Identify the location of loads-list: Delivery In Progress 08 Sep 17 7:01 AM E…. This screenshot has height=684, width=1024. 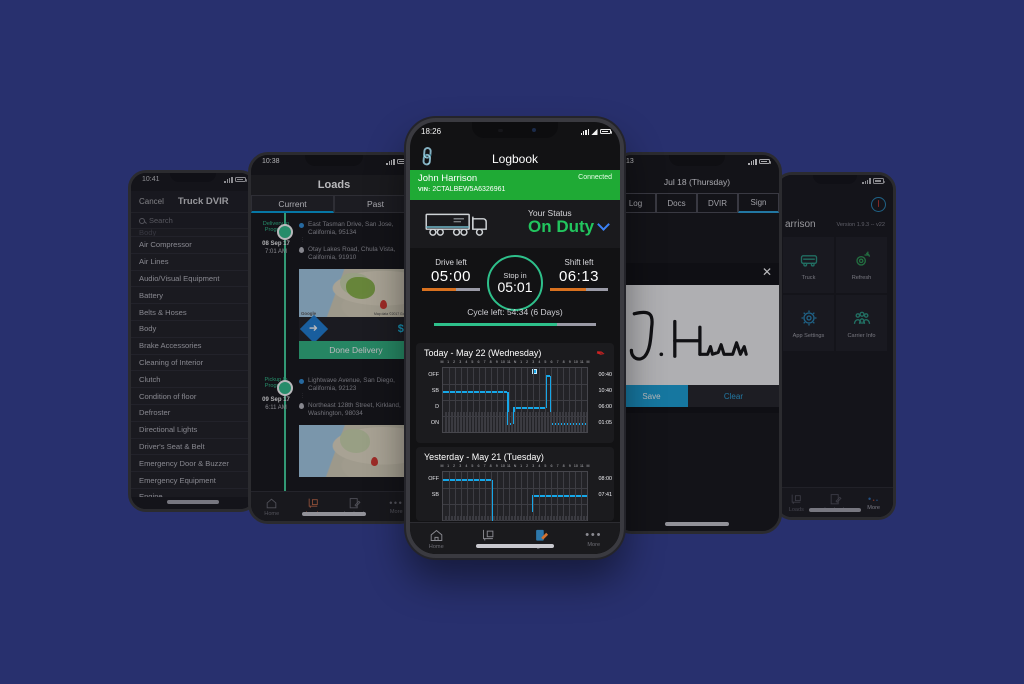
(334, 352).